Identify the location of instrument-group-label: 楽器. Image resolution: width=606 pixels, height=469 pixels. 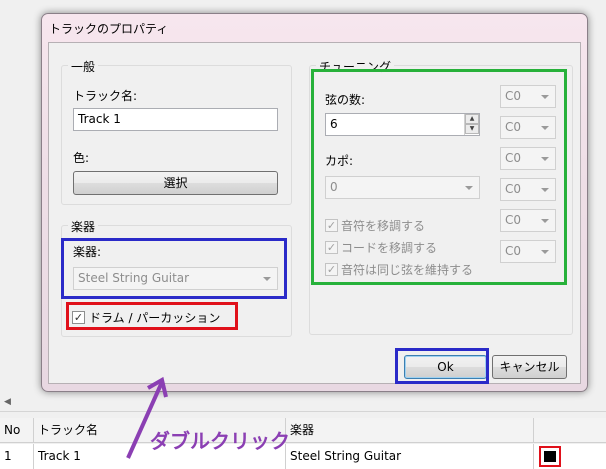
(83, 226).